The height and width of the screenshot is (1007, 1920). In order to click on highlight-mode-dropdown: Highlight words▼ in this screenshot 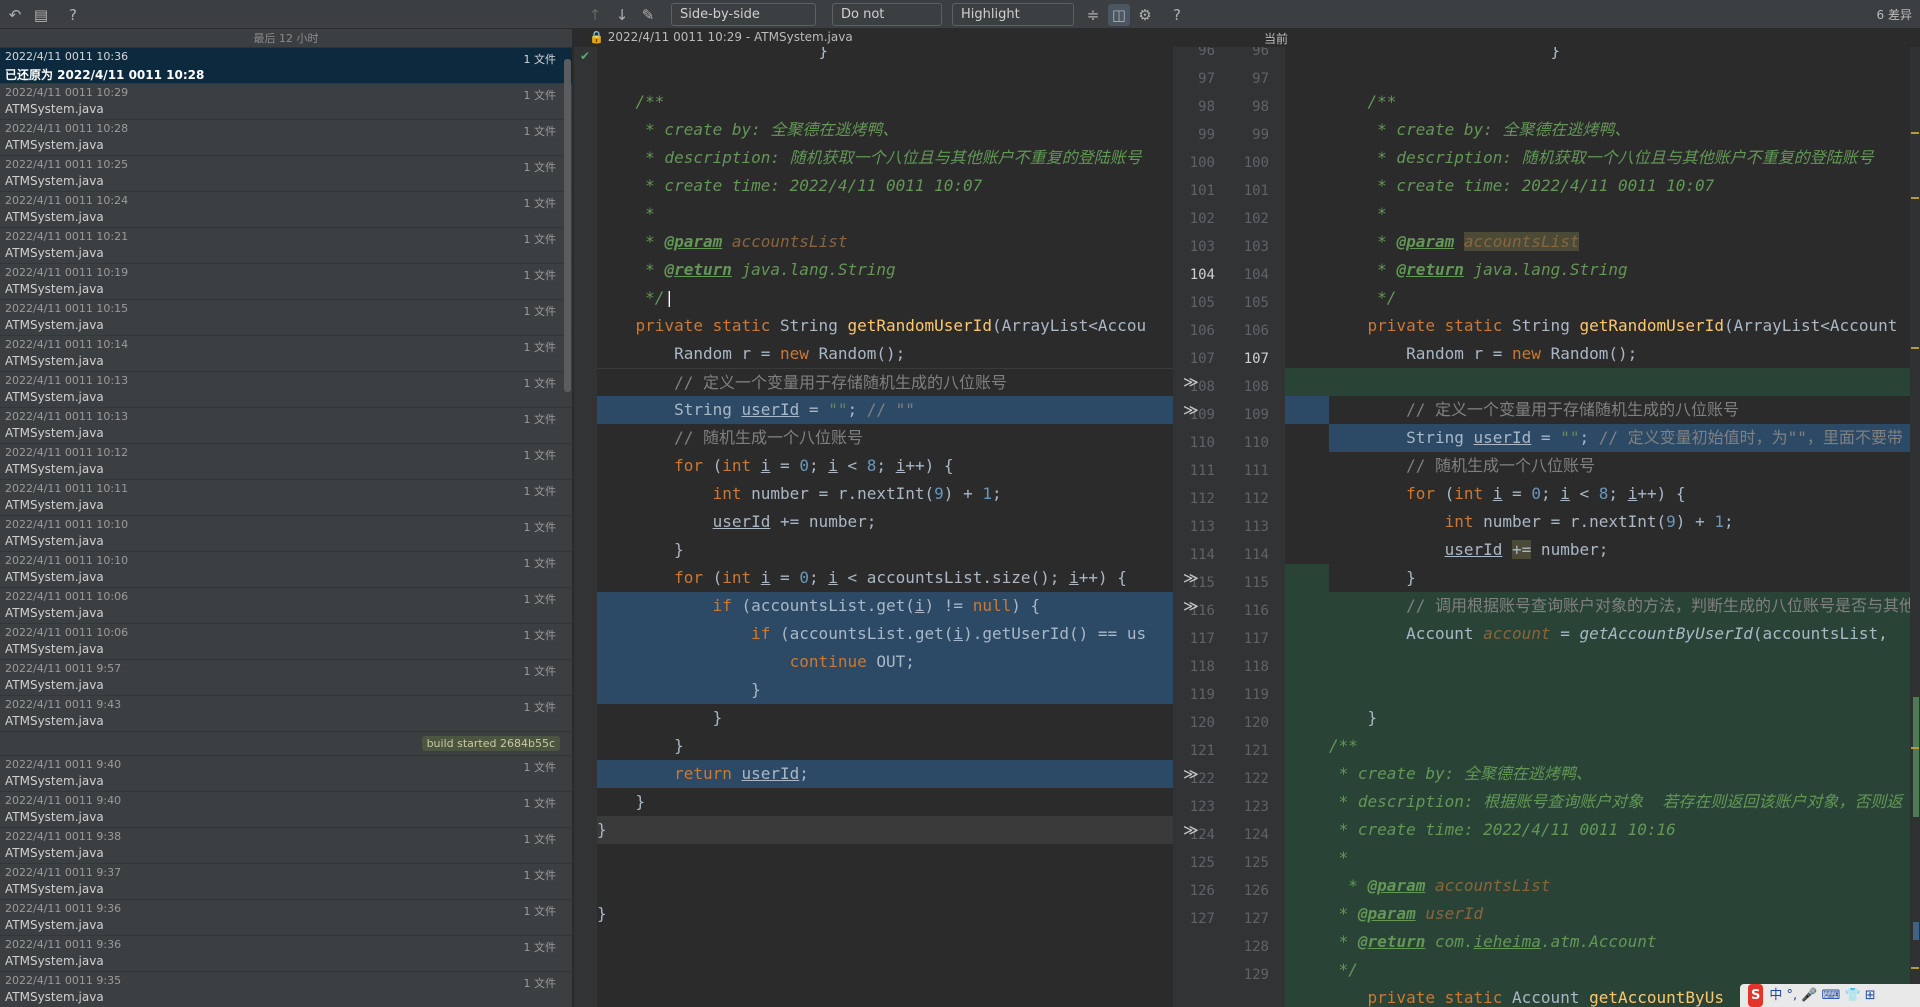, I will do `click(1013, 23)`.